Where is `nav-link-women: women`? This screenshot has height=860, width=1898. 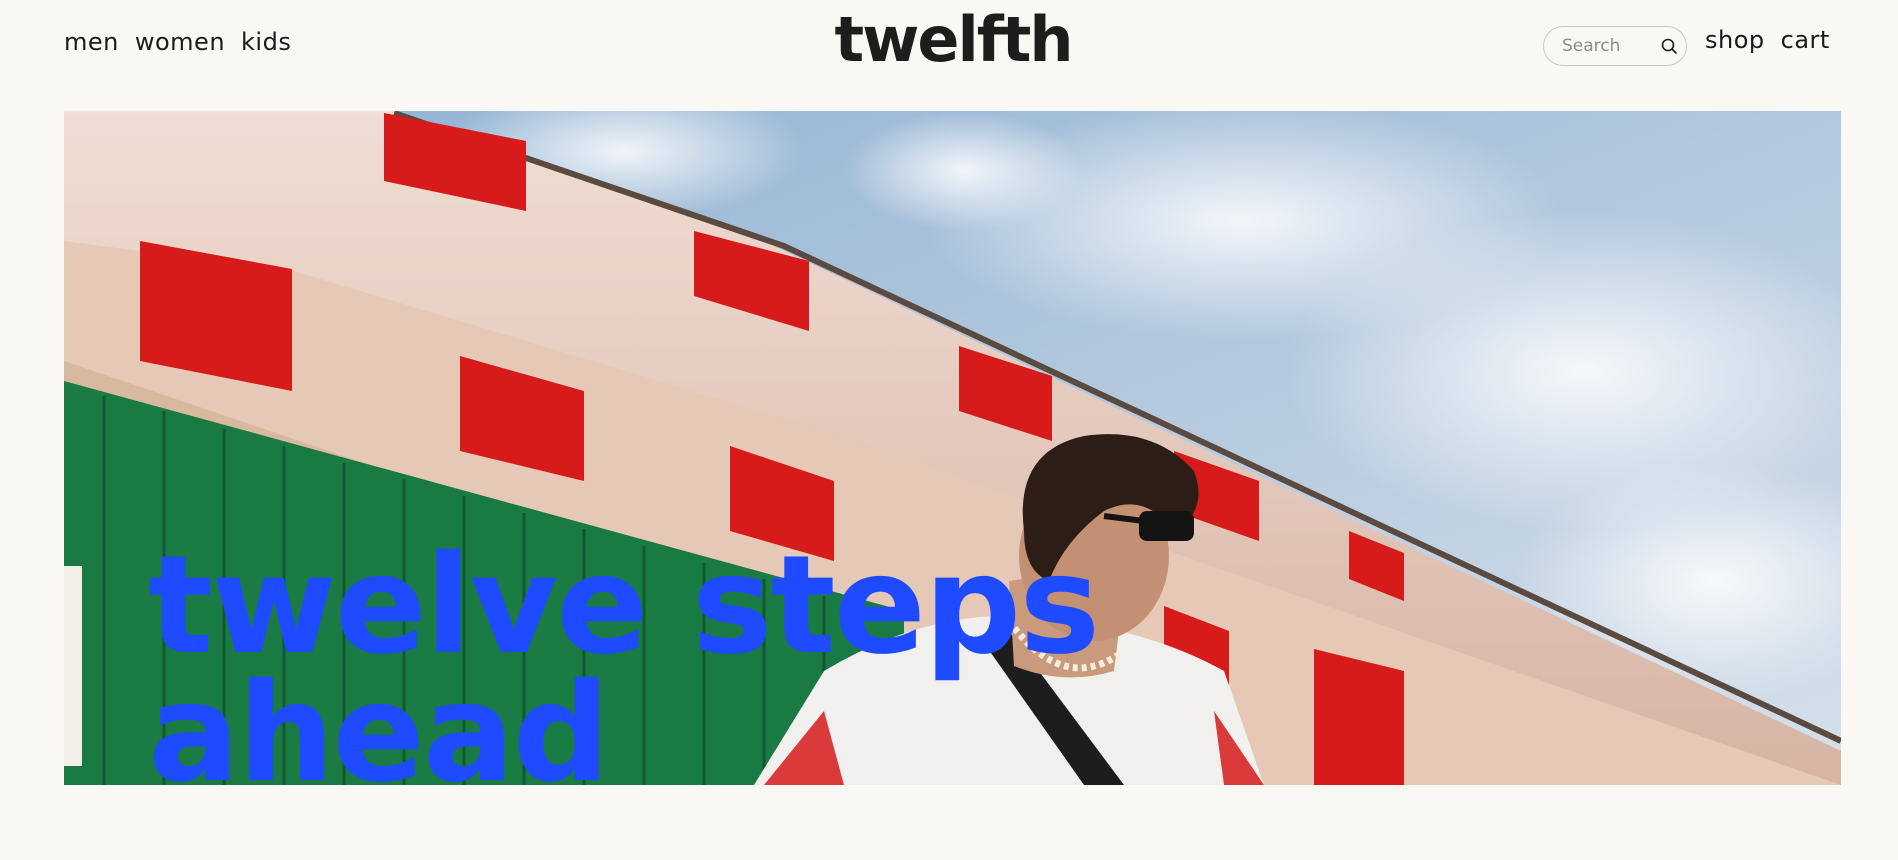
nav-link-women: women is located at coordinates (180, 42).